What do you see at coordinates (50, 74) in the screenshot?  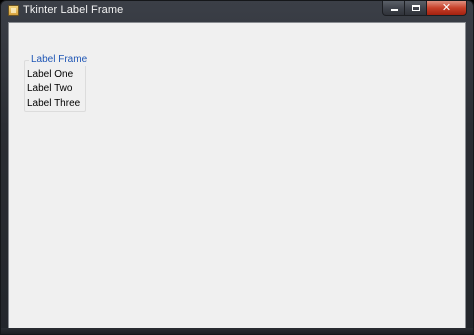 I see `label-one: Label One` at bounding box center [50, 74].